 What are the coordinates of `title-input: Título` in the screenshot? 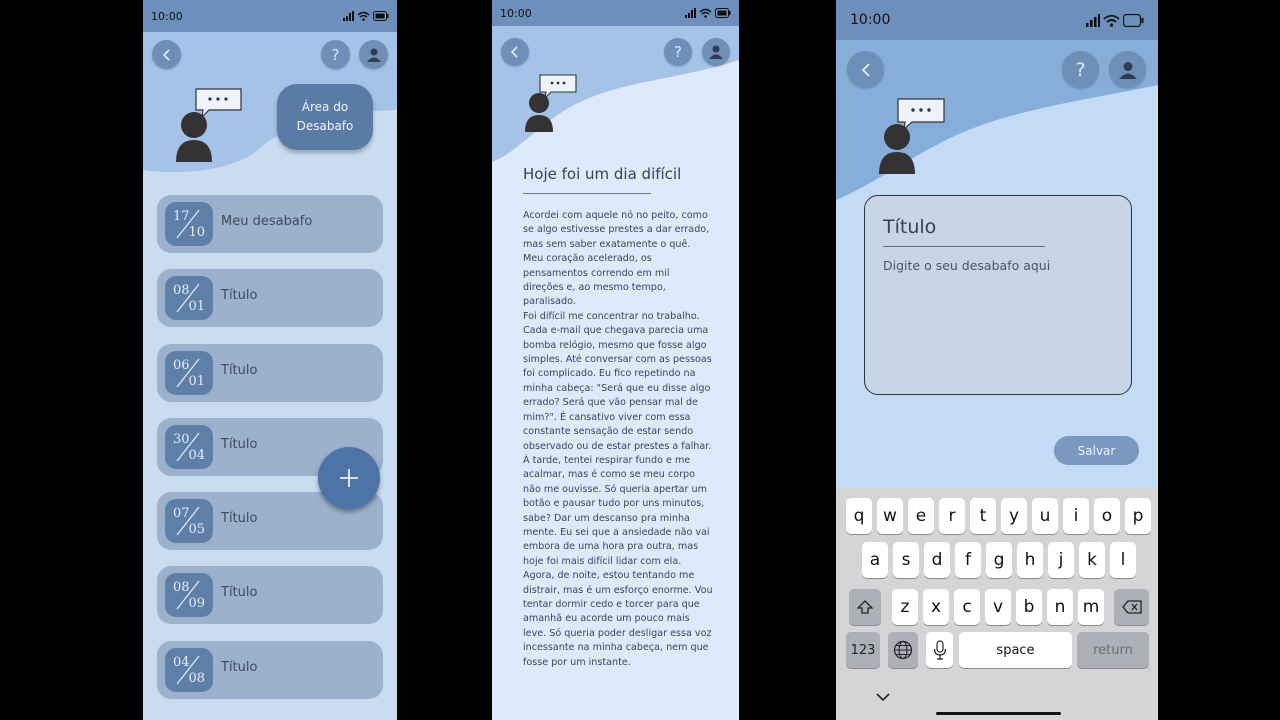 It's located at (909, 227).